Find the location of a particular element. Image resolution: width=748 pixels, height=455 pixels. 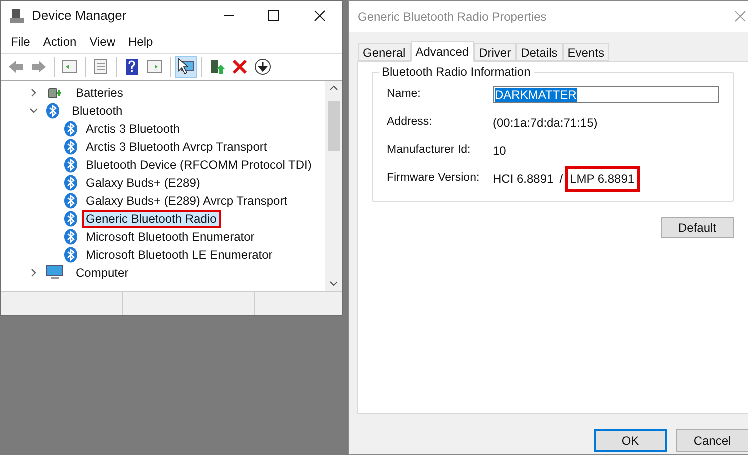

field-label: Manufacturer Id: is located at coordinates (429, 150).